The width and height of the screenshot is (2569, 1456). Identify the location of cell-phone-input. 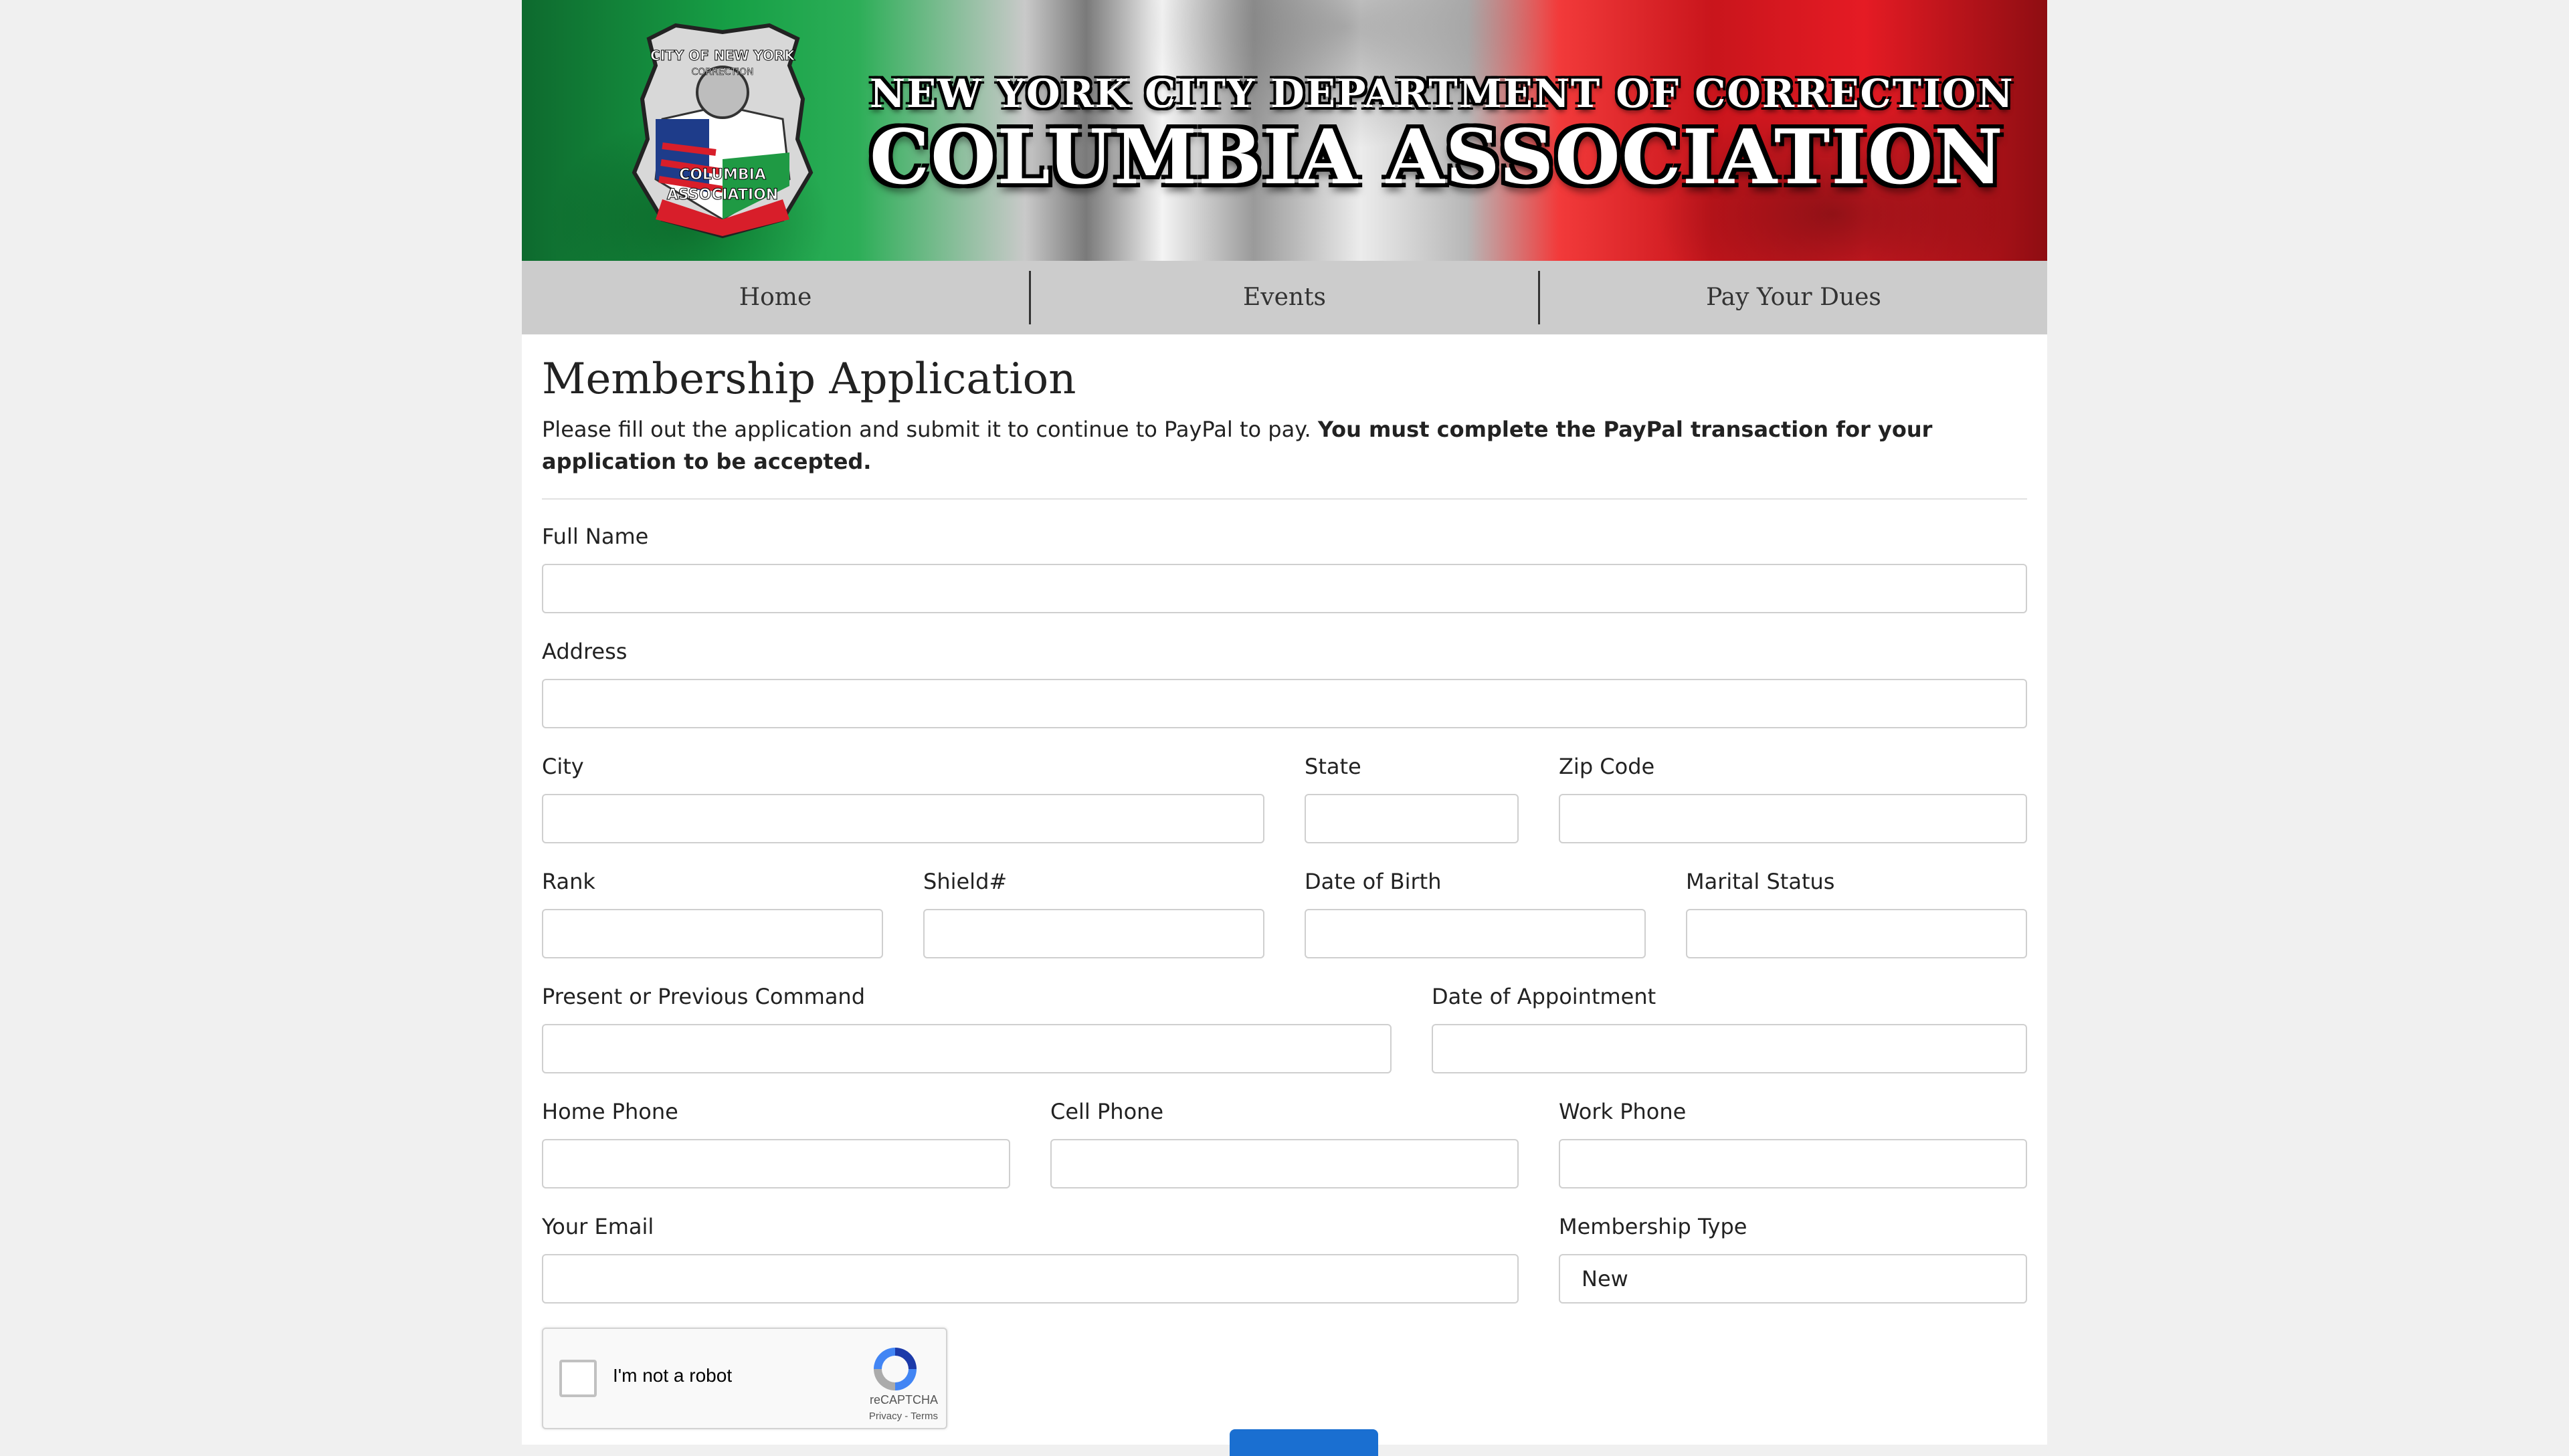
(1284, 1163).